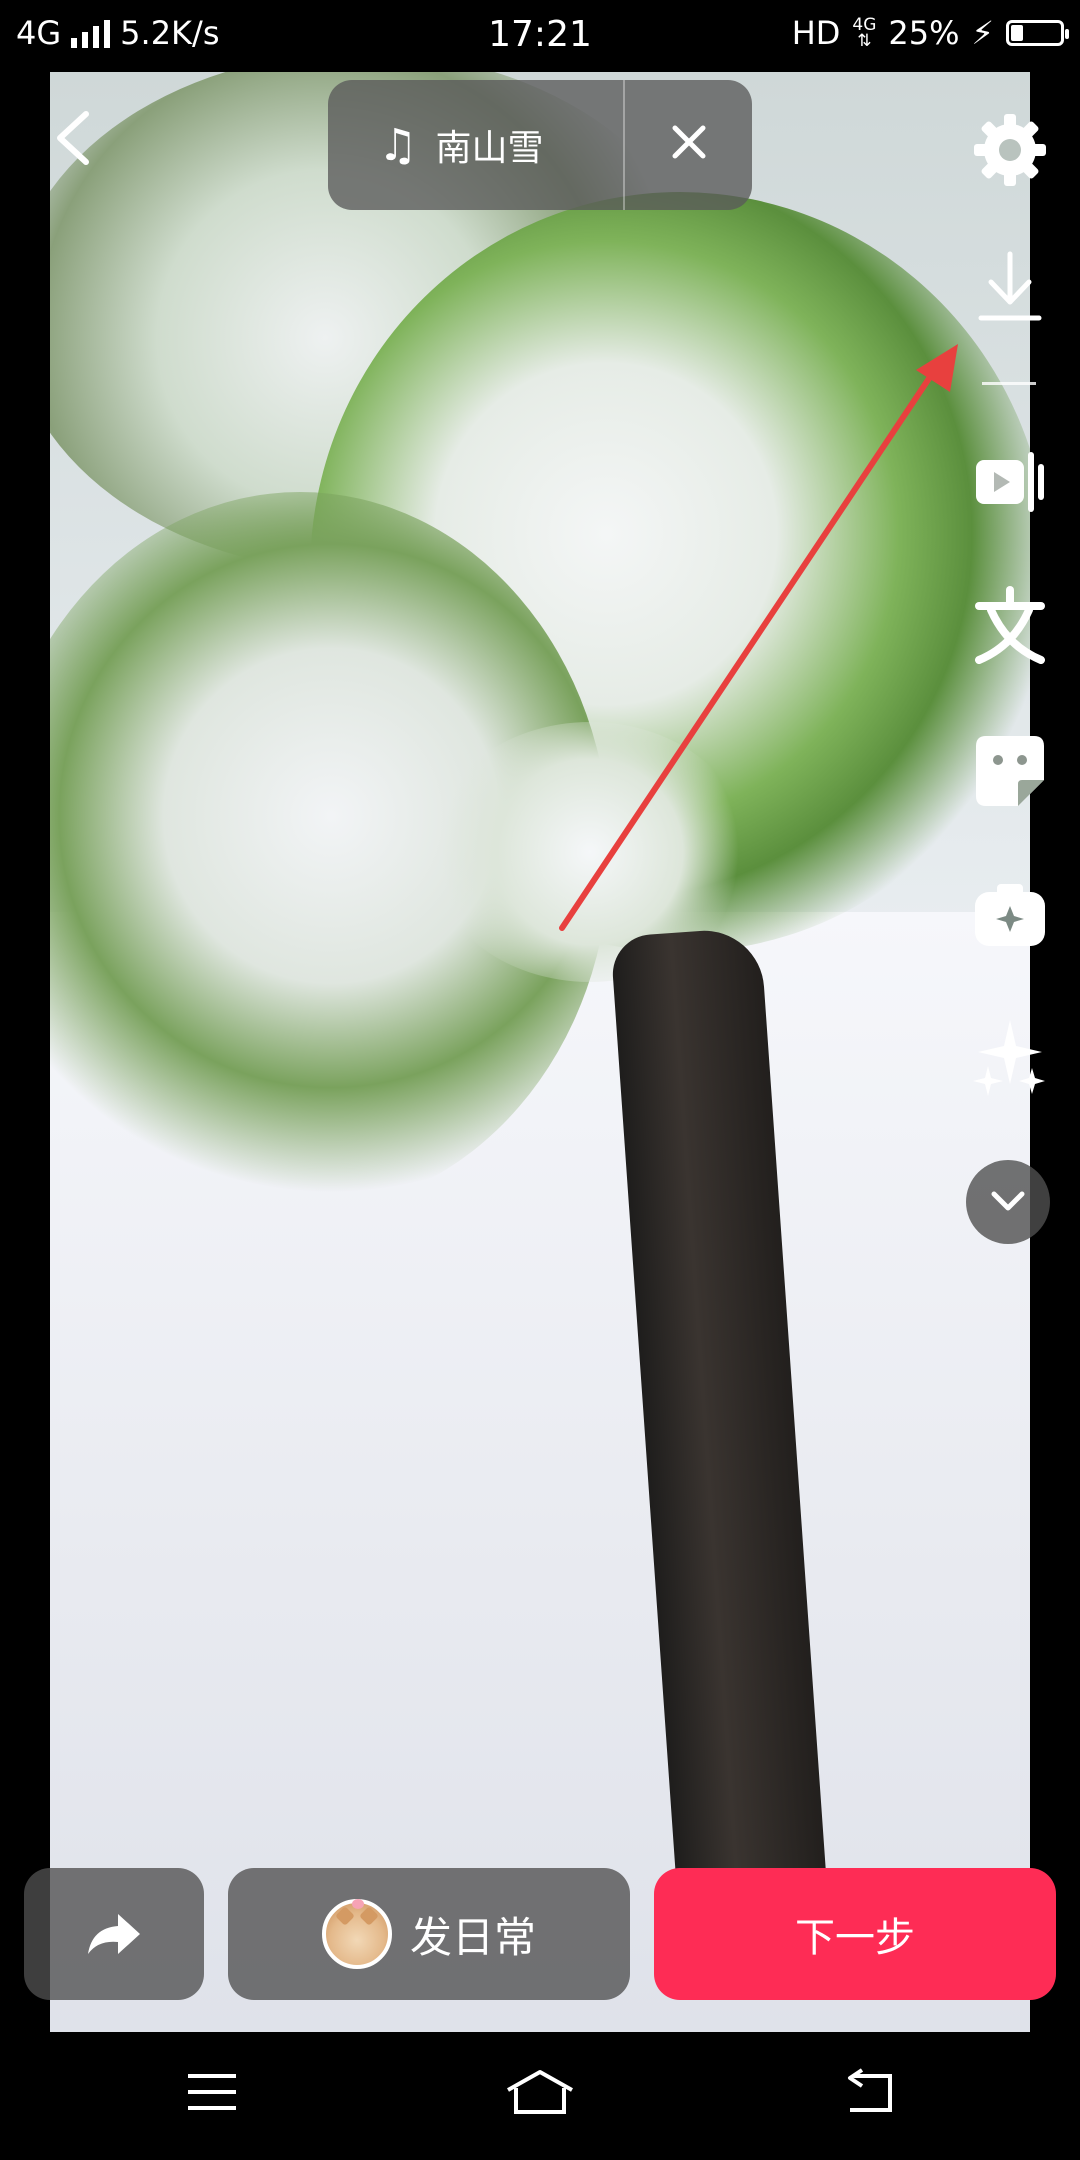 The image size is (1080, 2160). What do you see at coordinates (816, 33) in the screenshot?
I see `hd-badge: HD` at bounding box center [816, 33].